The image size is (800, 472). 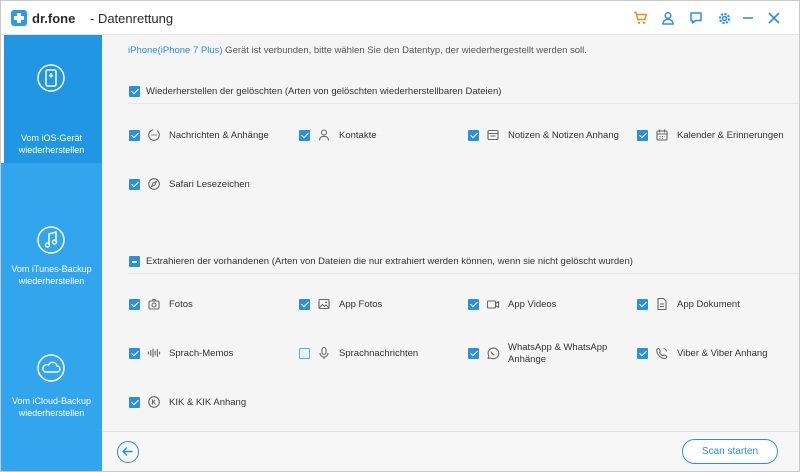 I want to click on option-app-videos-label: App Videos, so click(x=532, y=304).